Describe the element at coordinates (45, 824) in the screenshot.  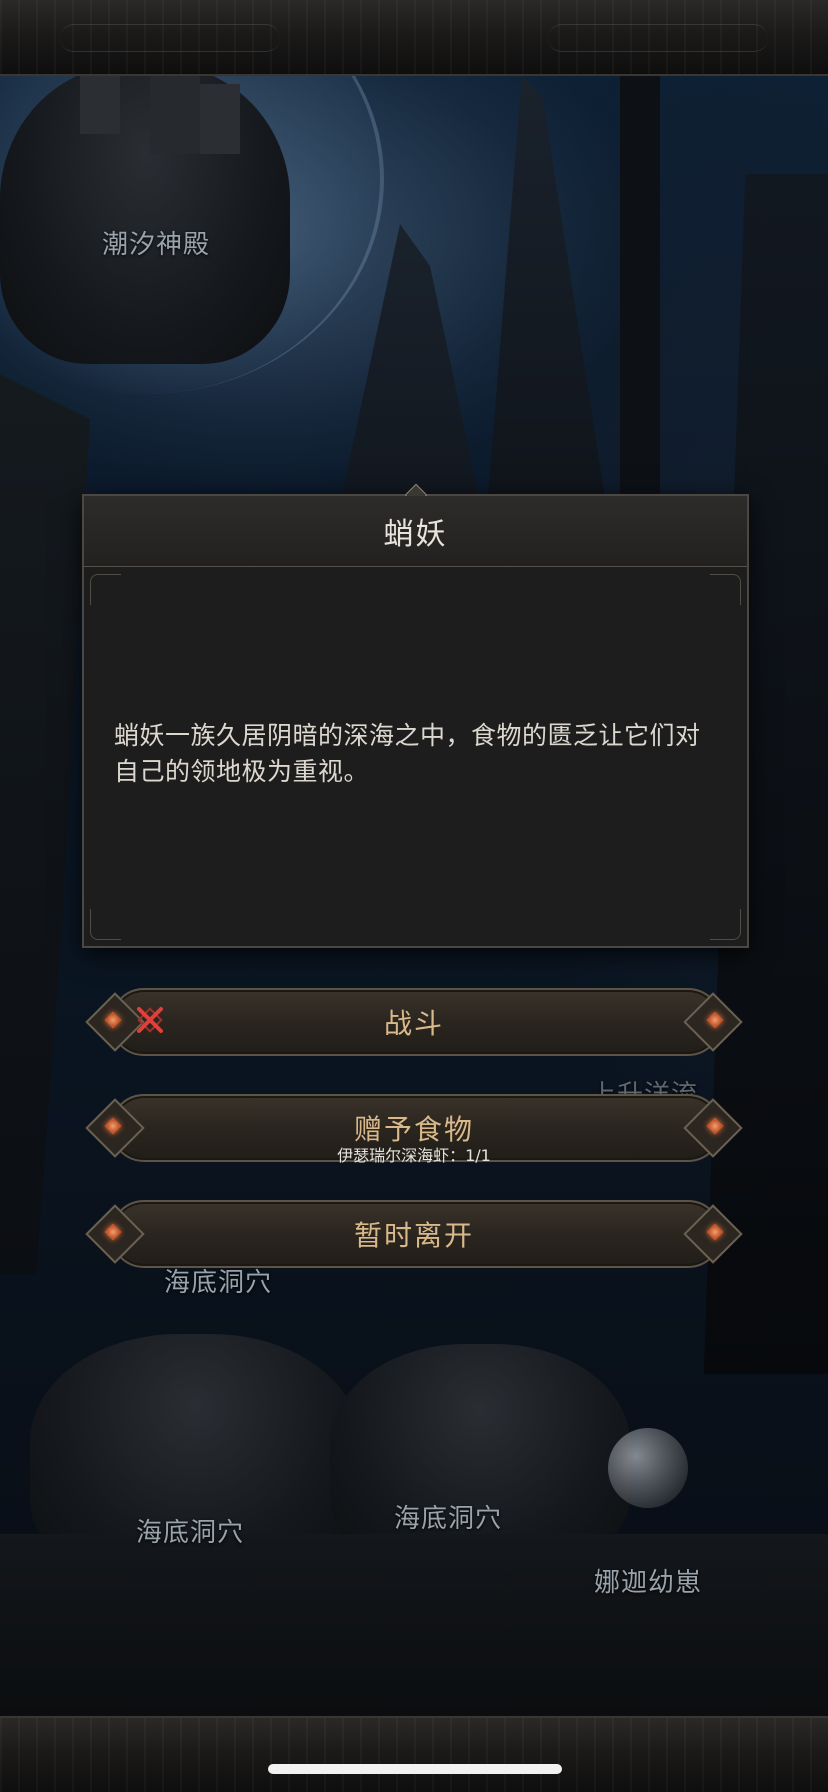
I see `left-cliff` at that location.